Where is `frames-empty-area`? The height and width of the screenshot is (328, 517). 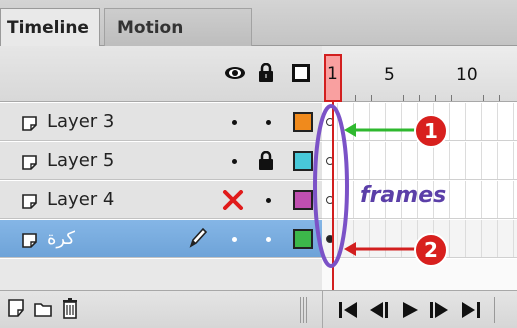
frames-empty-area is located at coordinates (419, 274).